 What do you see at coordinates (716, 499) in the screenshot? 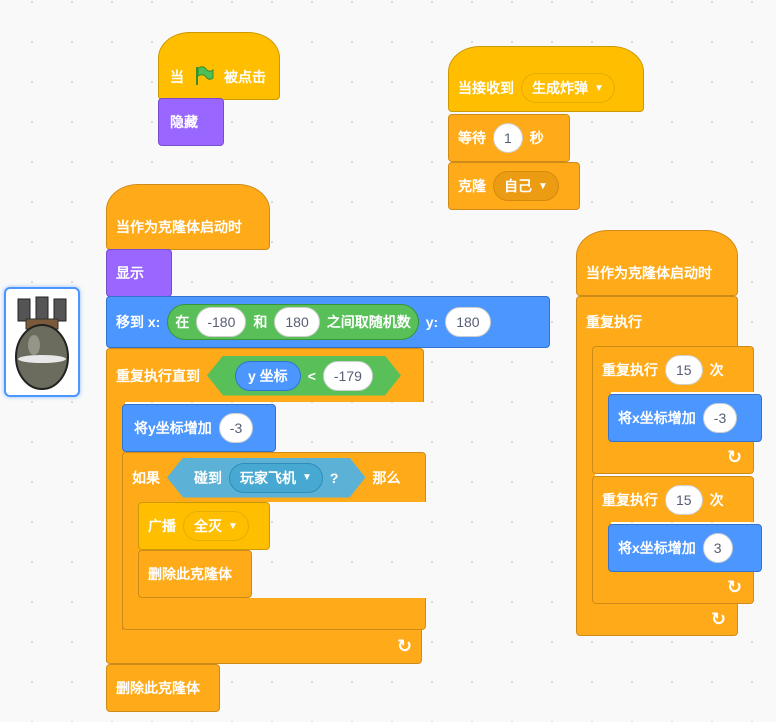
I see `repeat-unit-label-2: 次` at bounding box center [716, 499].